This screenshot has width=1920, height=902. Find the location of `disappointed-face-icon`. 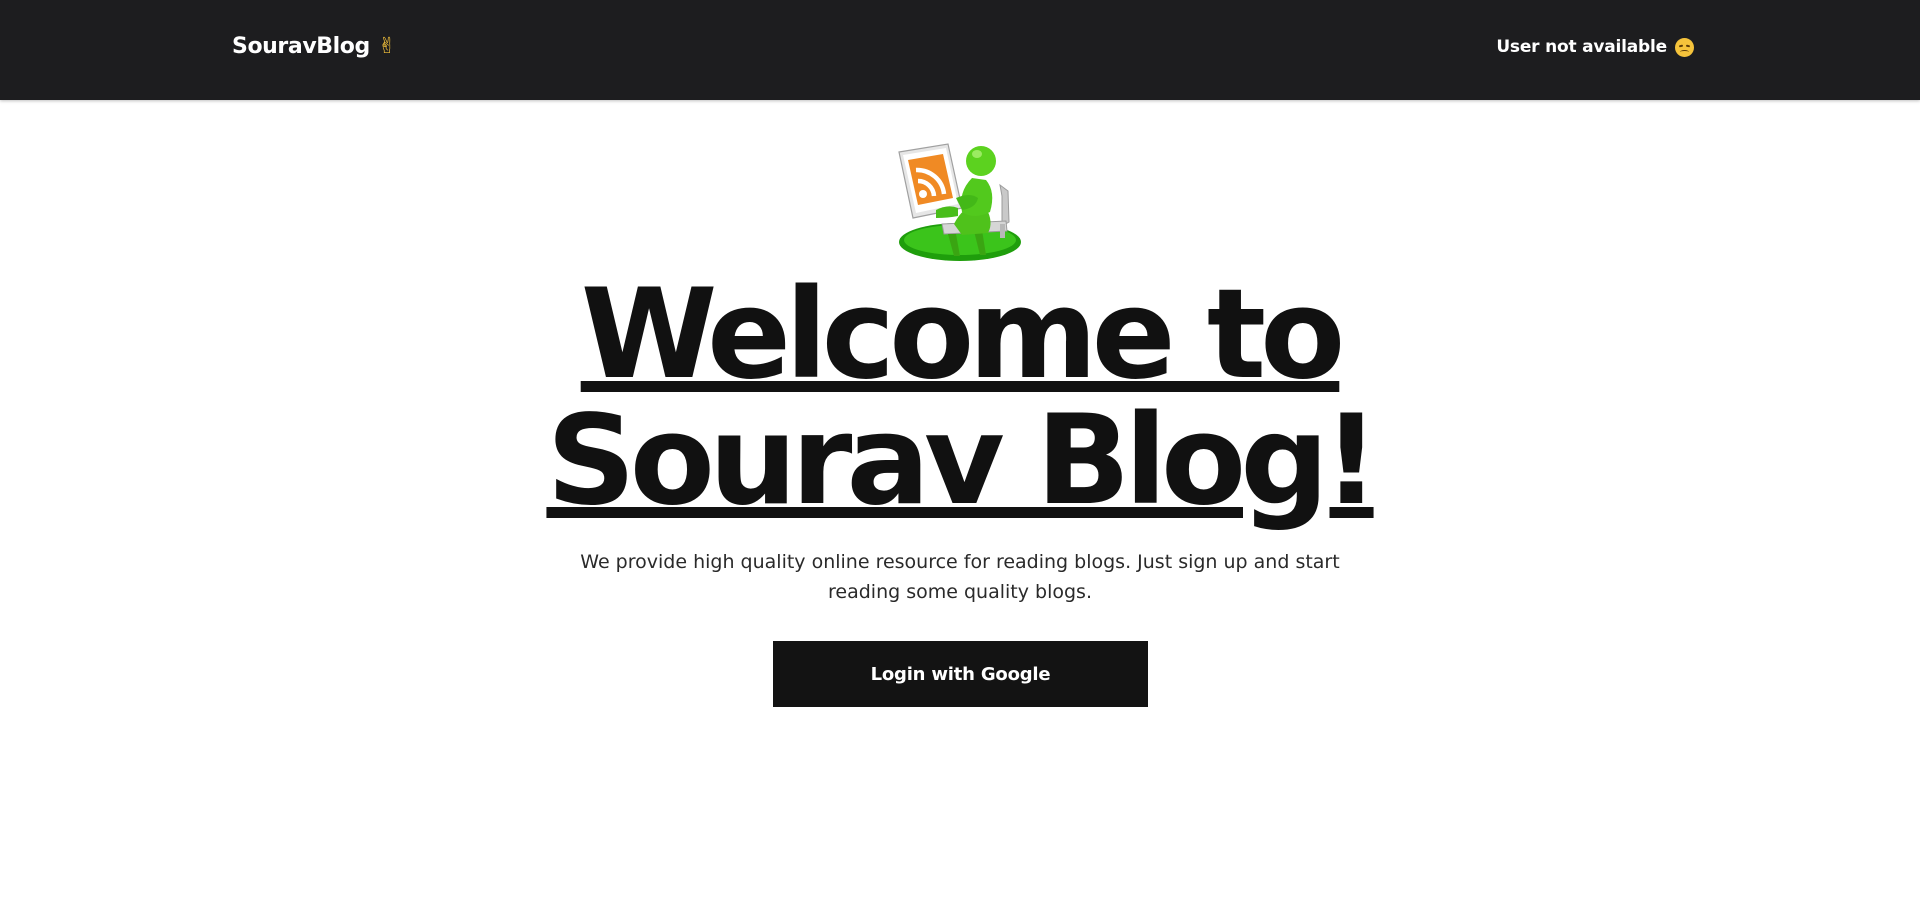

disappointed-face-icon is located at coordinates (1684, 47).